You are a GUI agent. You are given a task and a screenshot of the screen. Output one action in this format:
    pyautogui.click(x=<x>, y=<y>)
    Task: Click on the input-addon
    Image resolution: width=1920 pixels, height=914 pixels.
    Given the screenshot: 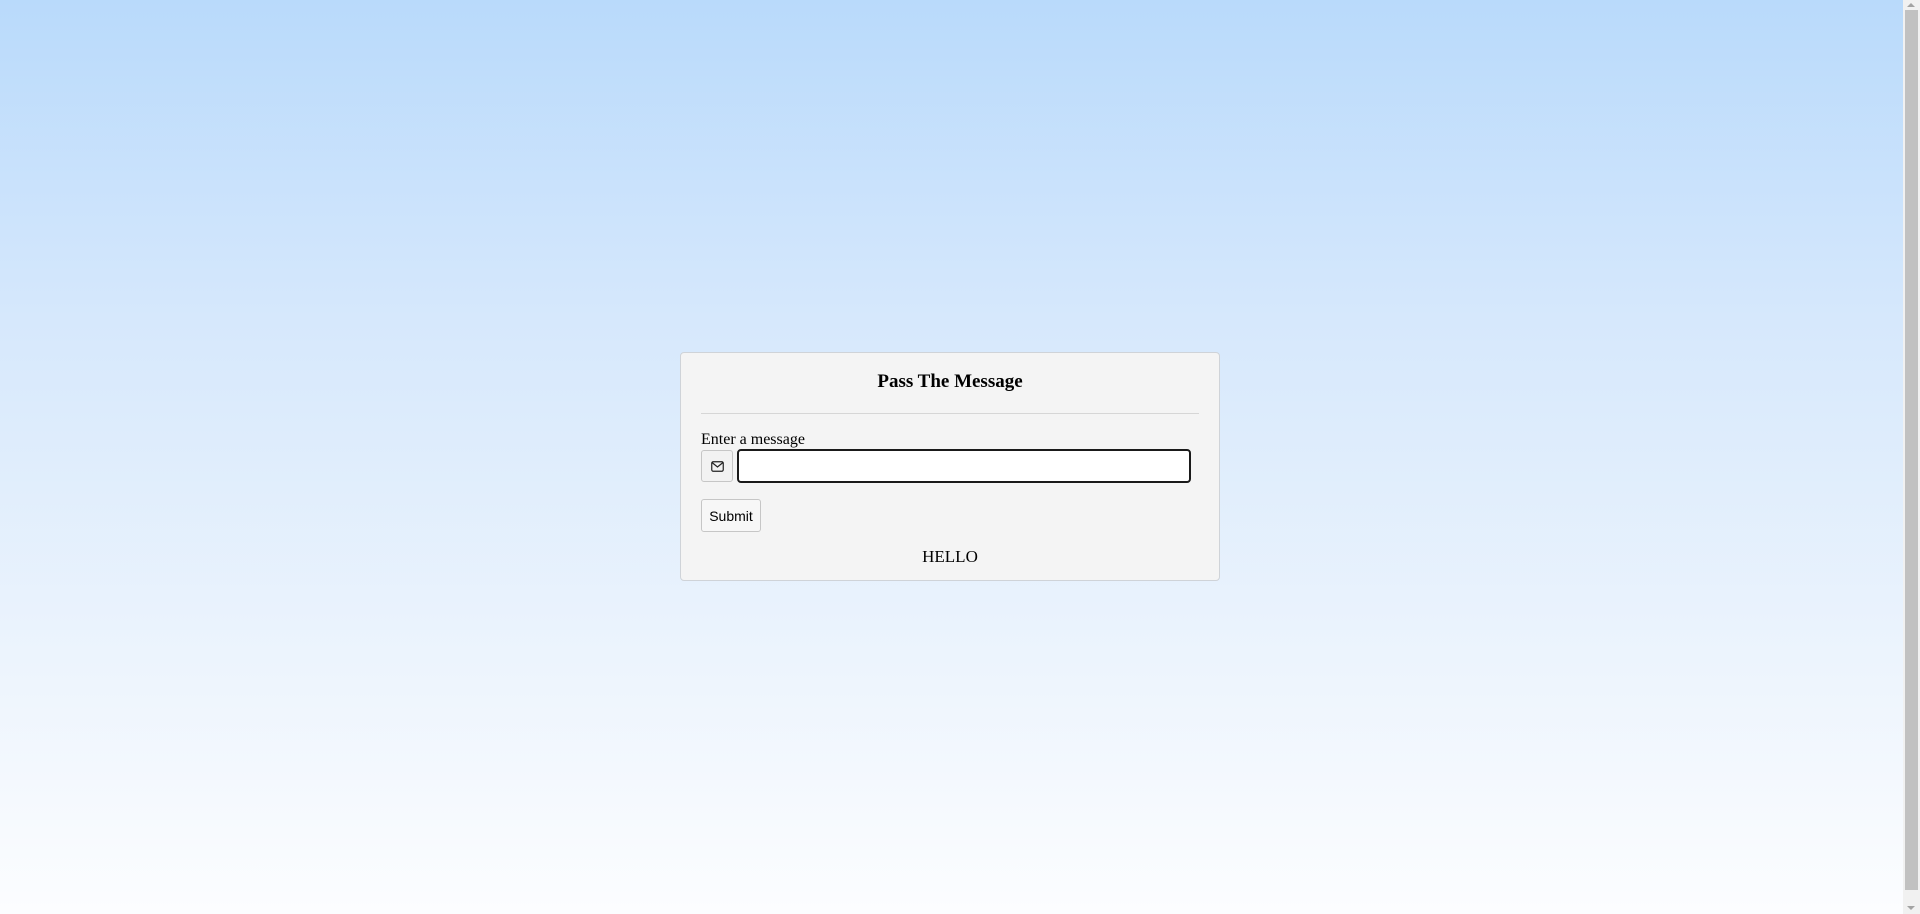 What is the action you would take?
    pyautogui.click(x=717, y=466)
    